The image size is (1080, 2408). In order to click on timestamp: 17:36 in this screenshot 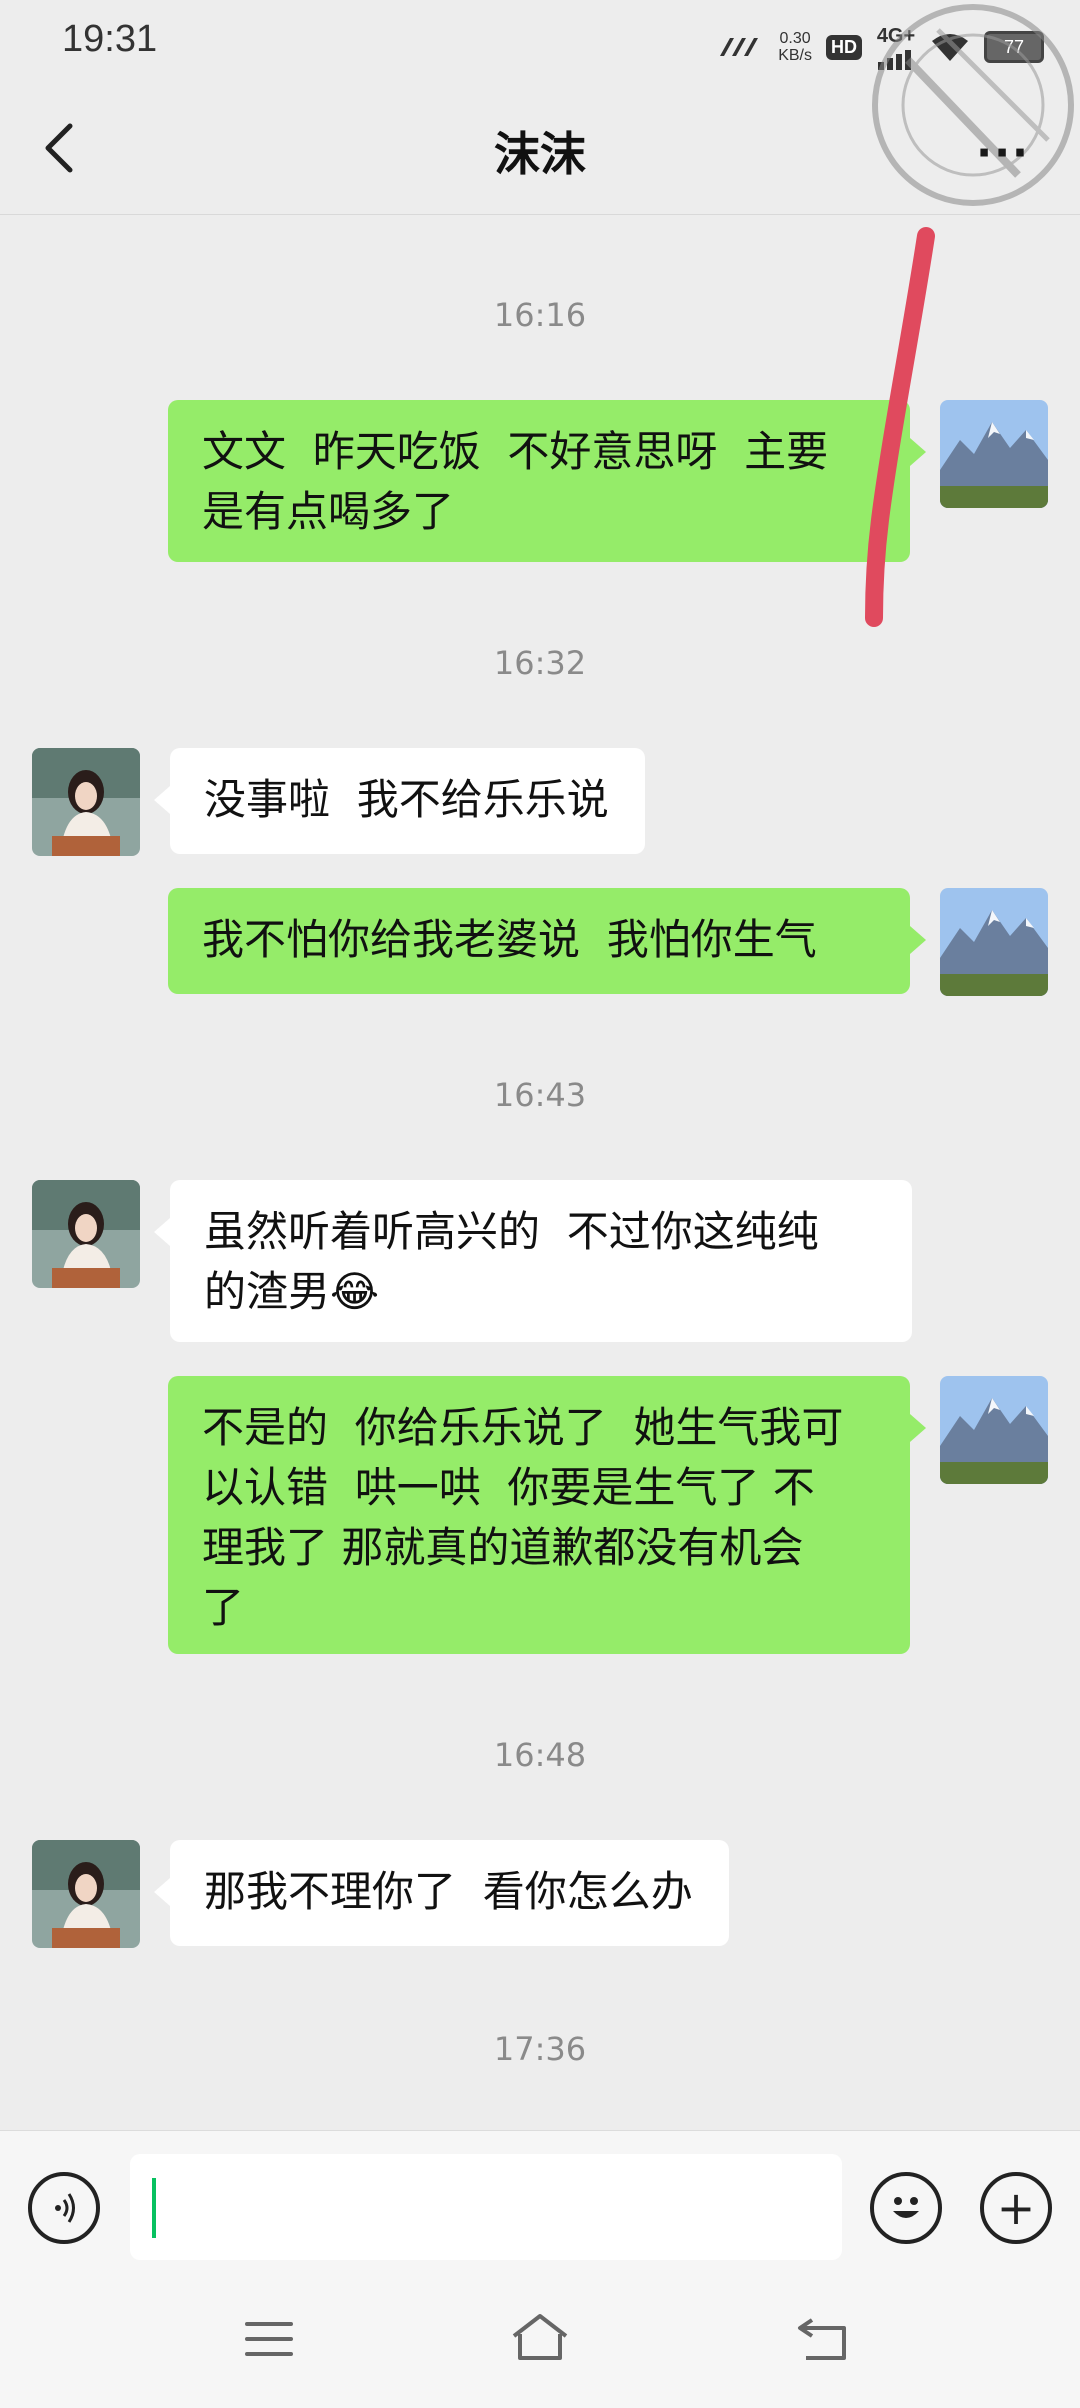, I will do `click(540, 2049)`.